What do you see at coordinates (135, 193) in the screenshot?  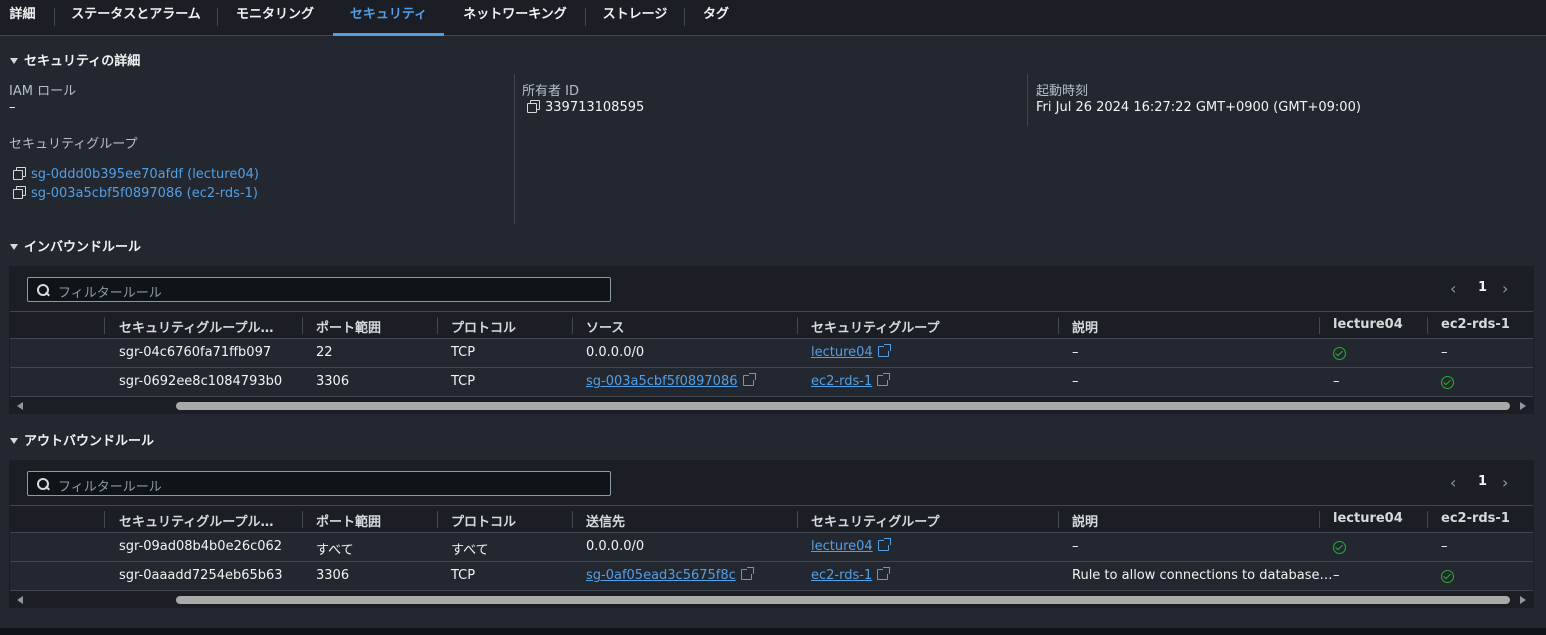 I see `security-group-link: sg-003a5cbf5f0897086 (ec2-rds-1)` at bounding box center [135, 193].